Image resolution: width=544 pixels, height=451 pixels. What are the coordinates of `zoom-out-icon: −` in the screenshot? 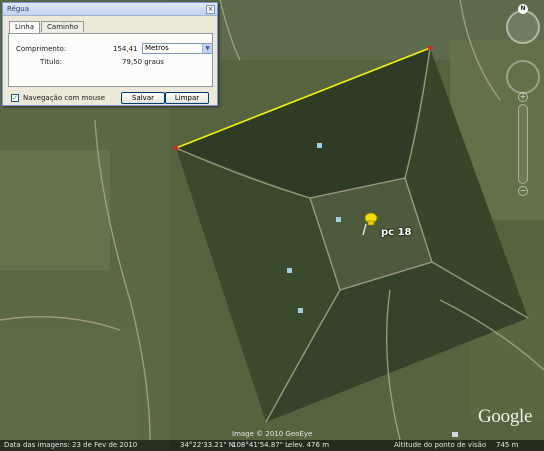 It's located at (523, 191).